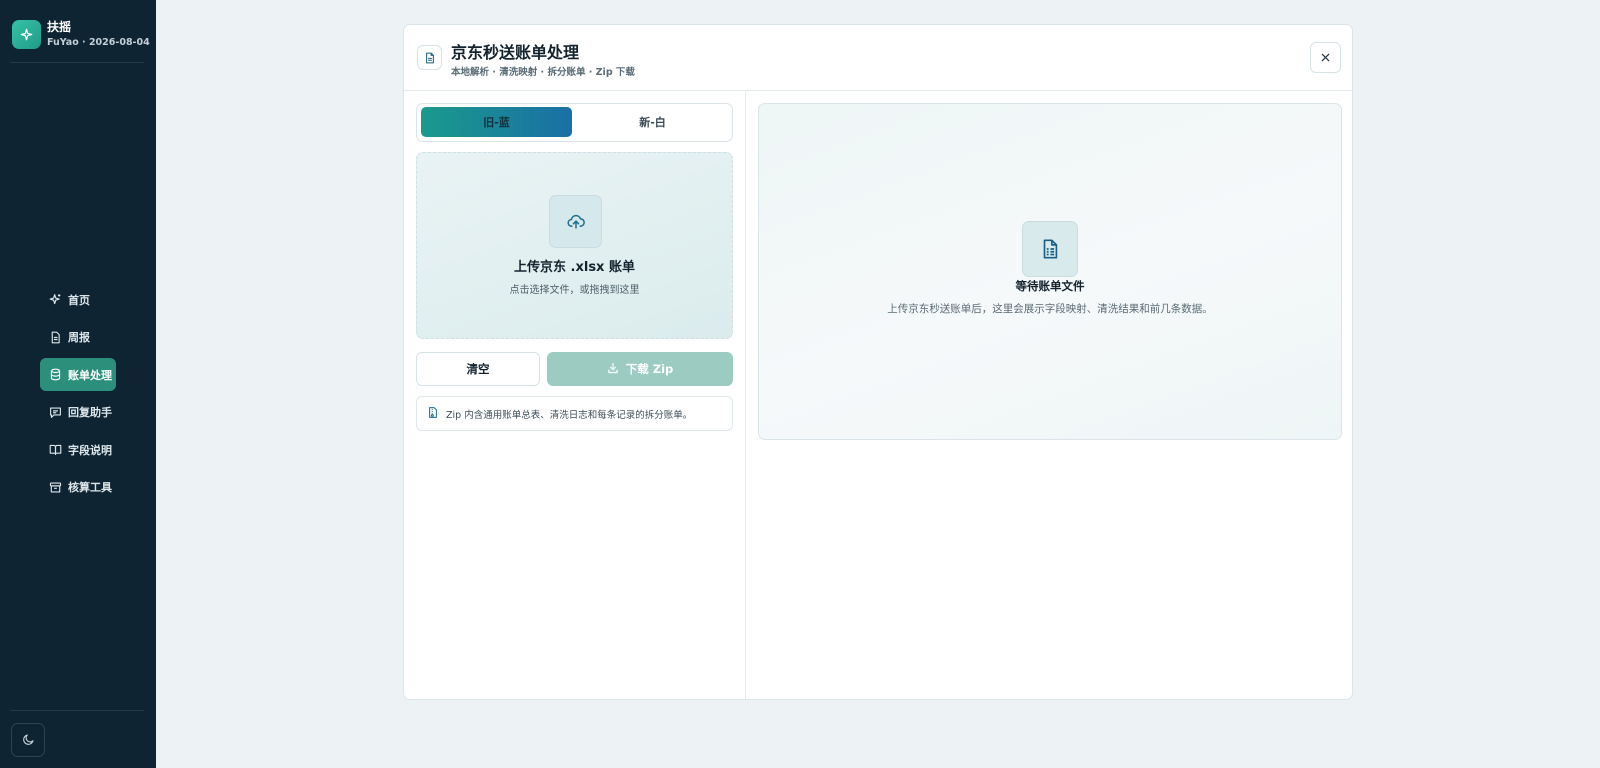 The width and height of the screenshot is (1600, 768). I want to click on clear-button: 清空, so click(478, 369).